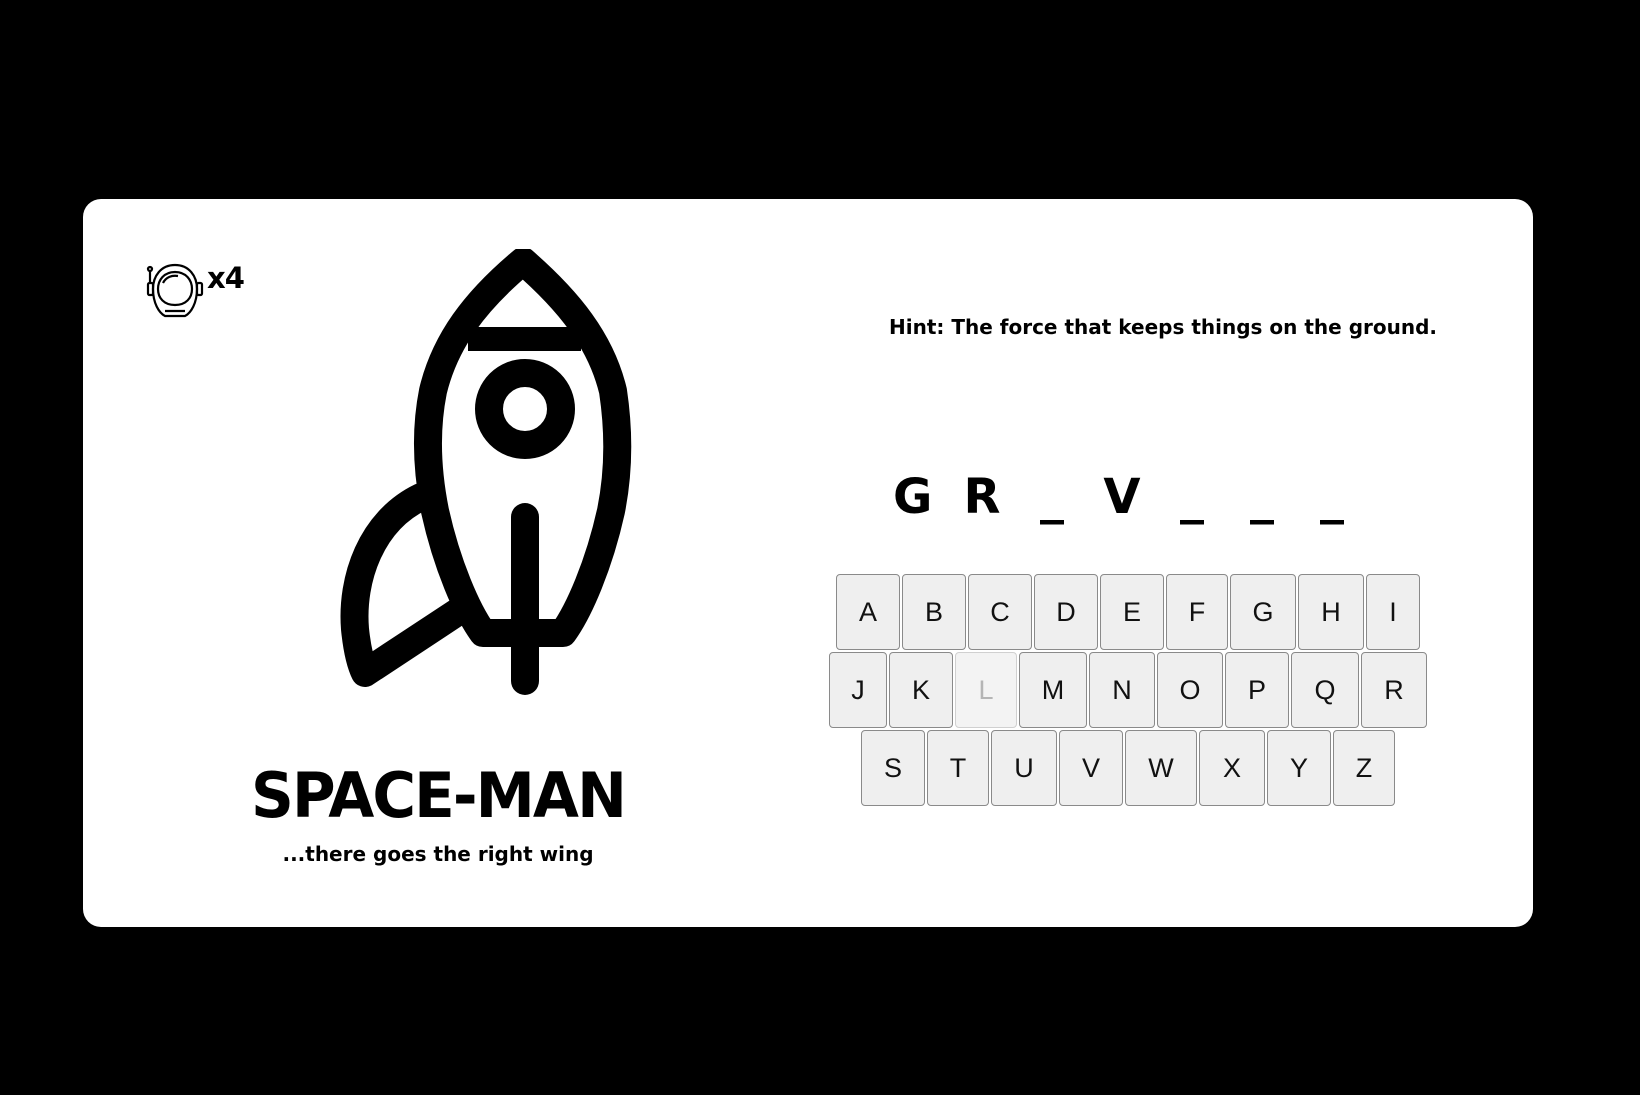 Image resolution: width=1640 pixels, height=1095 pixels. Describe the element at coordinates (439, 795) in the screenshot. I see `game-title: SPACE-MAN` at that location.